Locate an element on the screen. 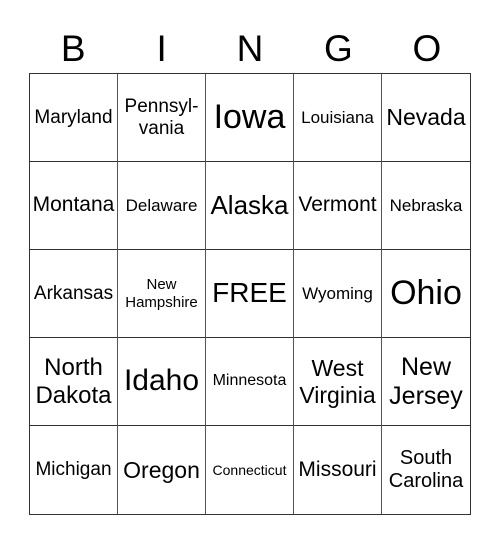 The width and height of the screenshot is (500, 544). bingo-cell: Vermont is located at coordinates (338, 206).